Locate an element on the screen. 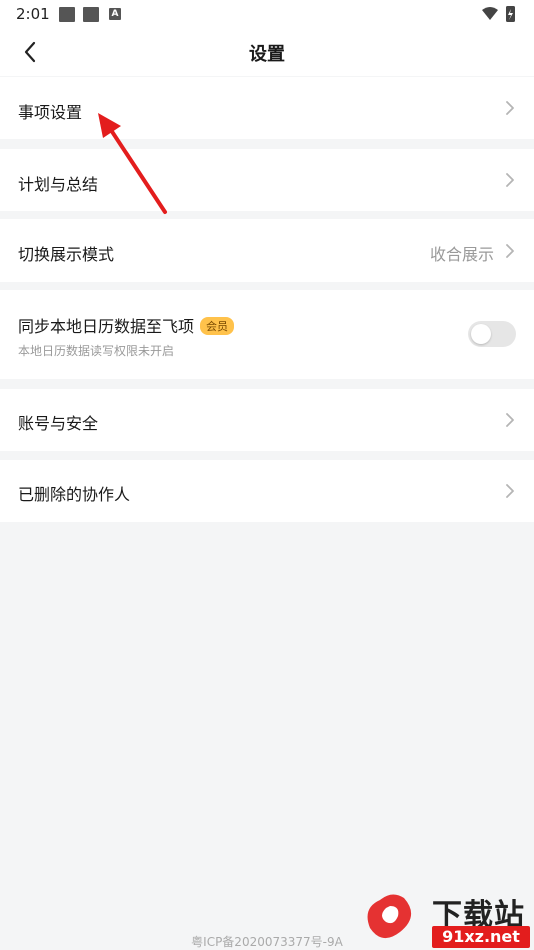 This screenshot has width=534, height=950. toggle-knob is located at coordinates (481, 334).